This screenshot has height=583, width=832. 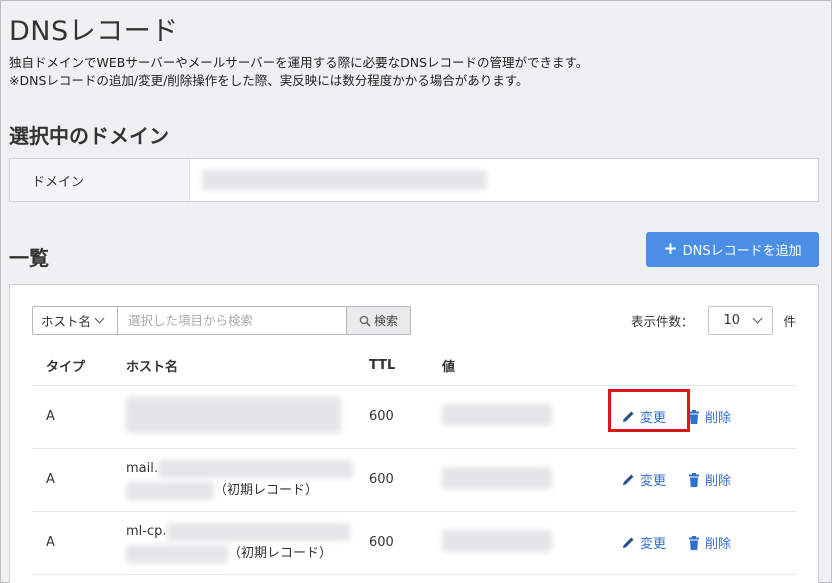 What do you see at coordinates (29, 258) in the screenshot?
I see `list-title: 一覧` at bounding box center [29, 258].